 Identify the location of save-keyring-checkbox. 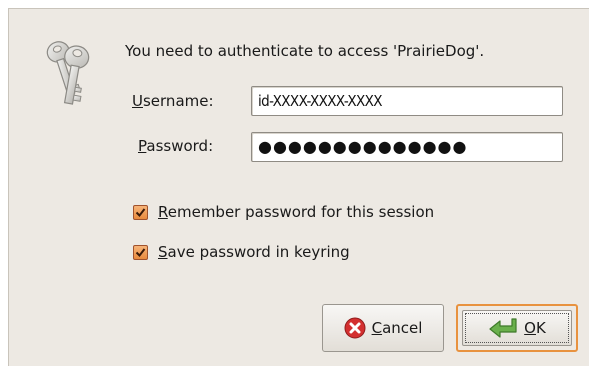
(140, 252).